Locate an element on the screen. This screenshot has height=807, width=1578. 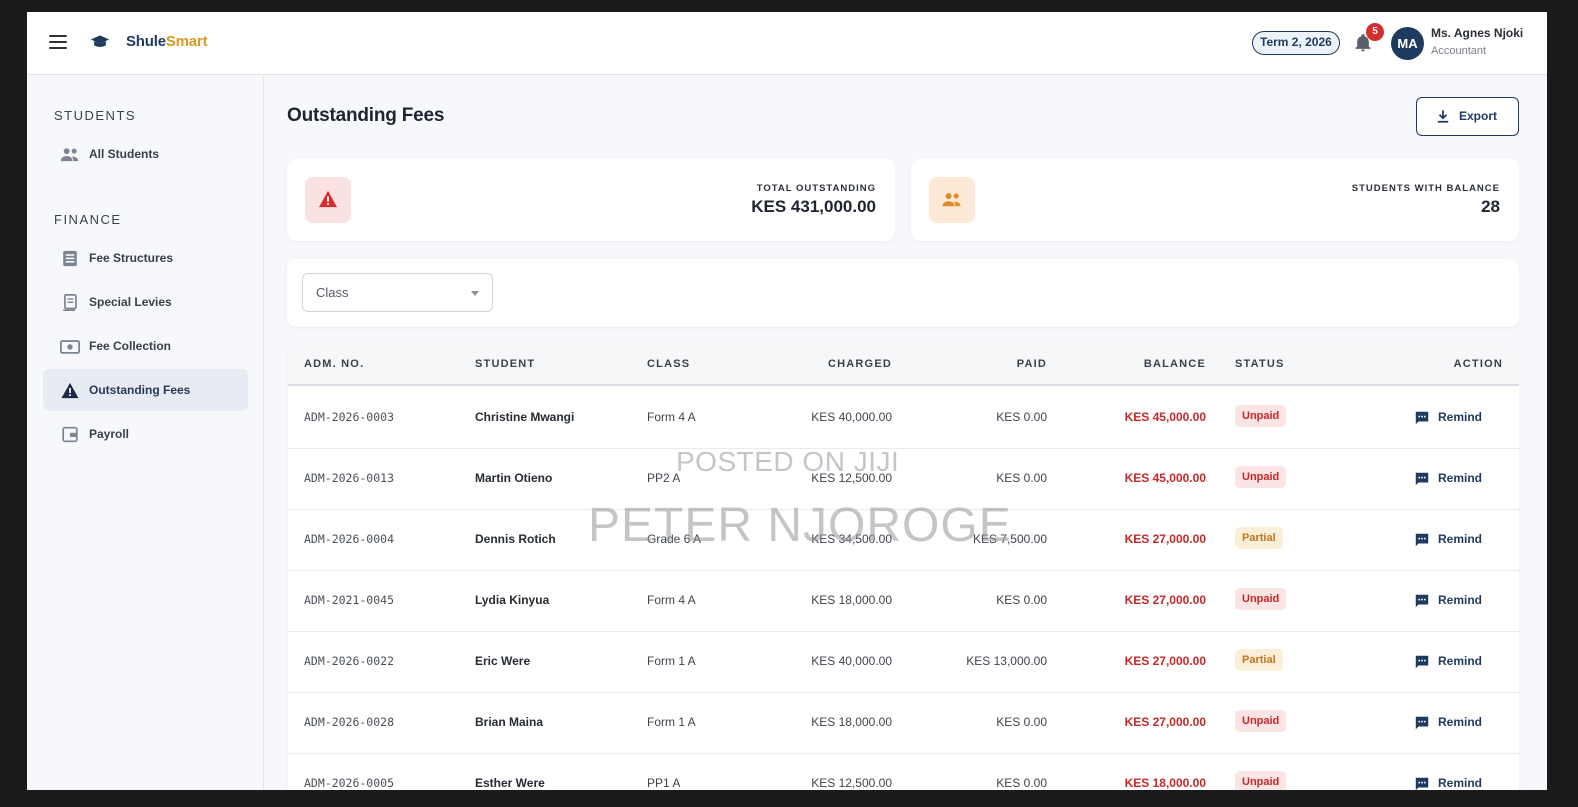
cell-paid: KES 7,500.00 is located at coordinates (1009, 539).